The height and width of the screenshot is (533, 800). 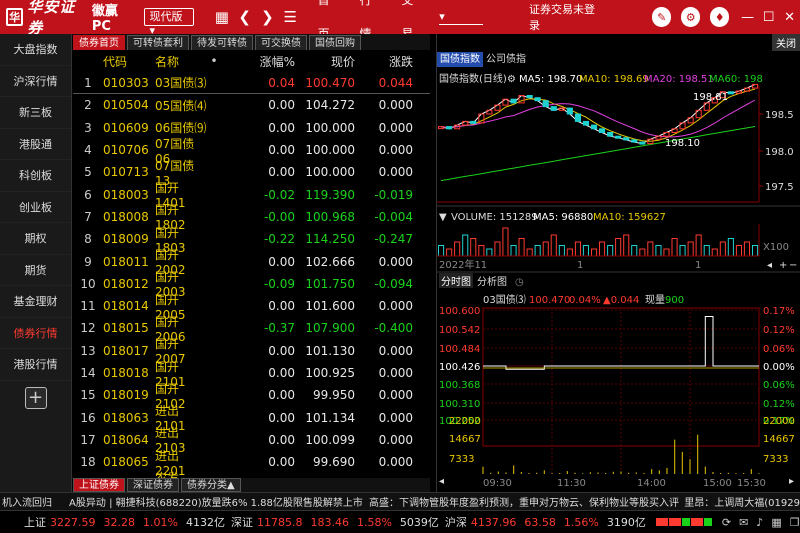 I want to click on sidebar-item: 新三板, so click(x=35, y=113).